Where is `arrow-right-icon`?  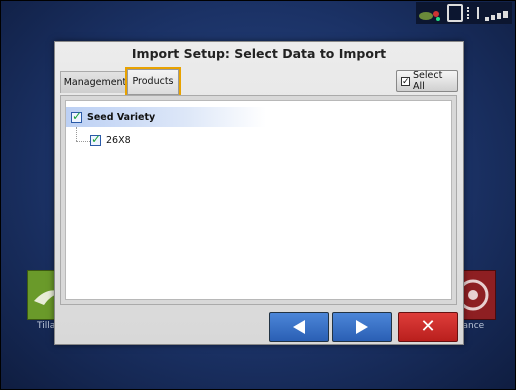 arrow-right-icon is located at coordinates (362, 327).